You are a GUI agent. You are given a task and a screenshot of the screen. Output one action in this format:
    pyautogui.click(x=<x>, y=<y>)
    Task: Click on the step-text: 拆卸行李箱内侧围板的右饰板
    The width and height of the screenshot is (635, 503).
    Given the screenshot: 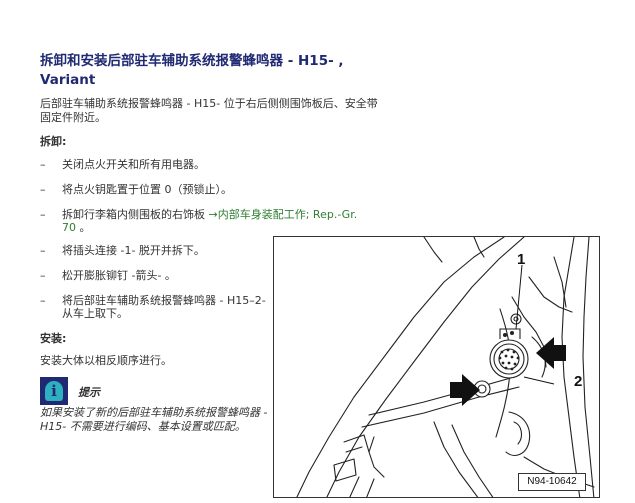 What is the action you would take?
    pyautogui.click(x=135, y=214)
    